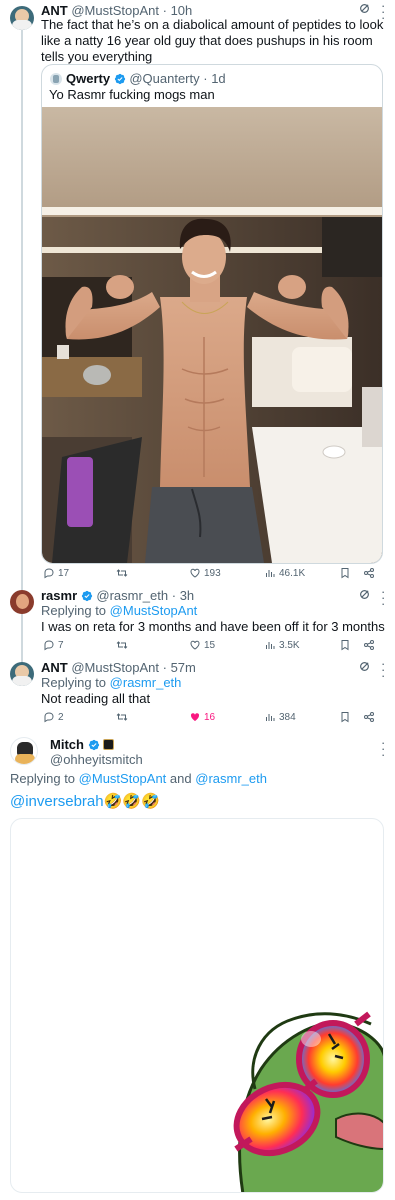  What do you see at coordinates (131, 801) in the screenshot?
I see `emoji-text: 🤣🤣🤣` at bounding box center [131, 801].